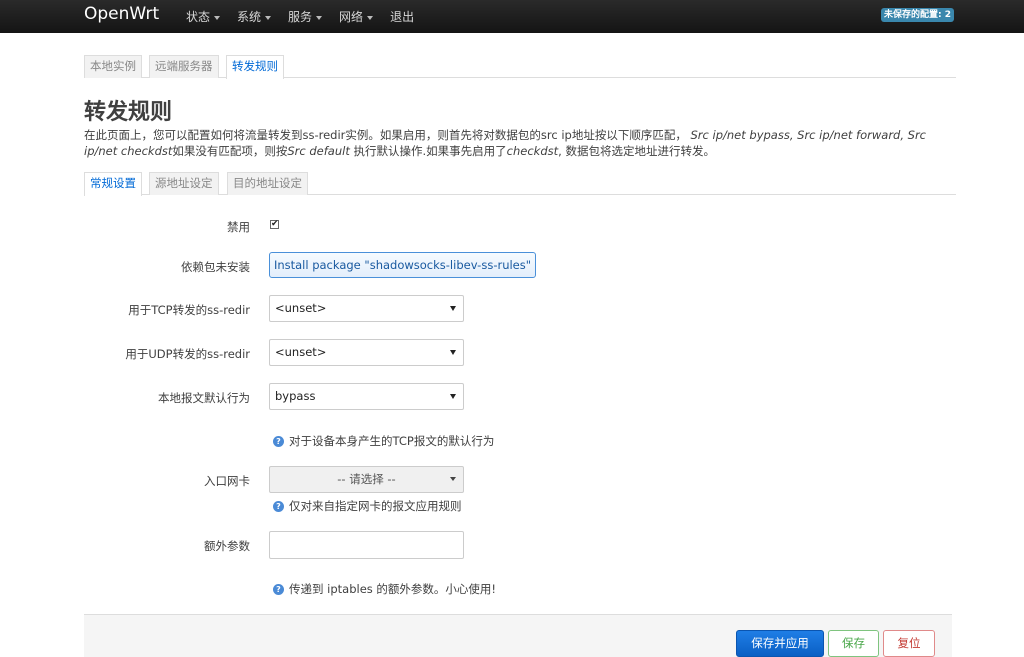 Image resolution: width=1024 pixels, height=657 pixels. What do you see at coordinates (402, 16) in the screenshot?
I see `menu-logout: 退出` at bounding box center [402, 16].